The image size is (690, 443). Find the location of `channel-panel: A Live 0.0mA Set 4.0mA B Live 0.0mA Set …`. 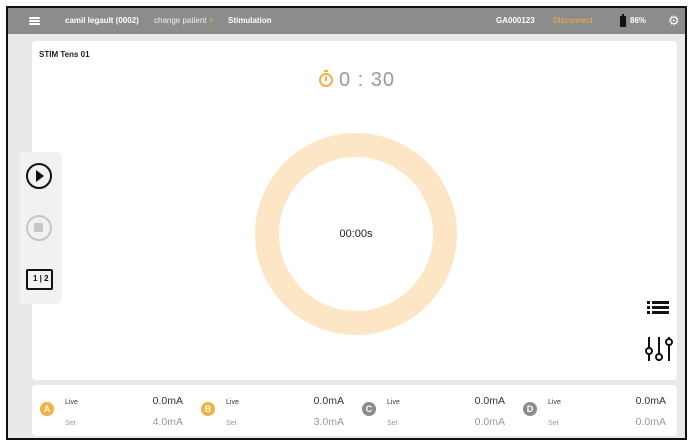

channel-panel: A Live 0.0mA Set 4.0mA B Live 0.0mA Set … is located at coordinates (354, 410).